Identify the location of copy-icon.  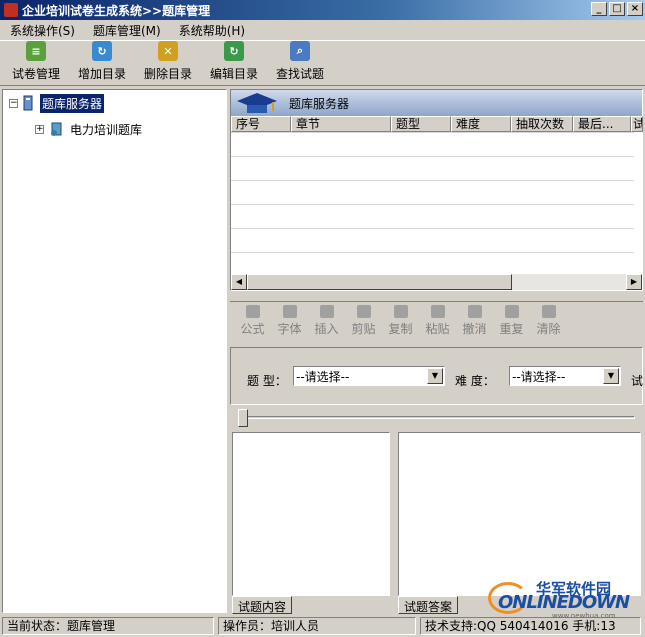
(400, 311).